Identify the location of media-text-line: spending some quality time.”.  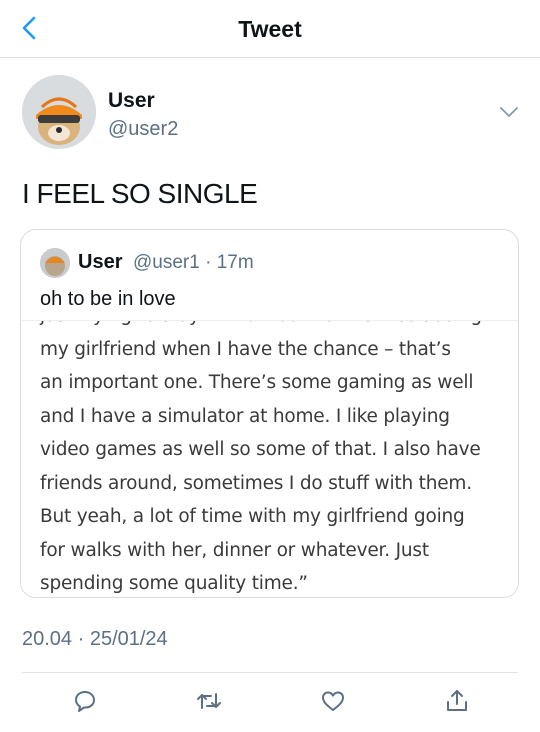
(174, 583).